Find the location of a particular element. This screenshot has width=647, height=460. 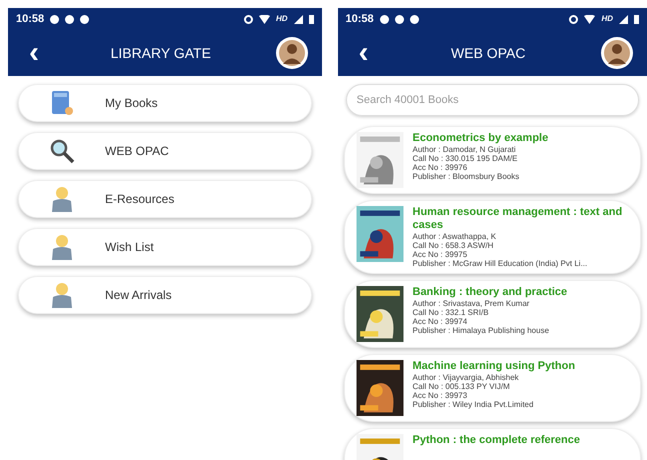

book-card: Machine learning using Python Author : Vijayvargia, Abhishek Call No : 005.133 PY VIJ/M Acc No : 39973 Publisher : Wiley India Pvt.Limited is located at coordinates (492, 388).